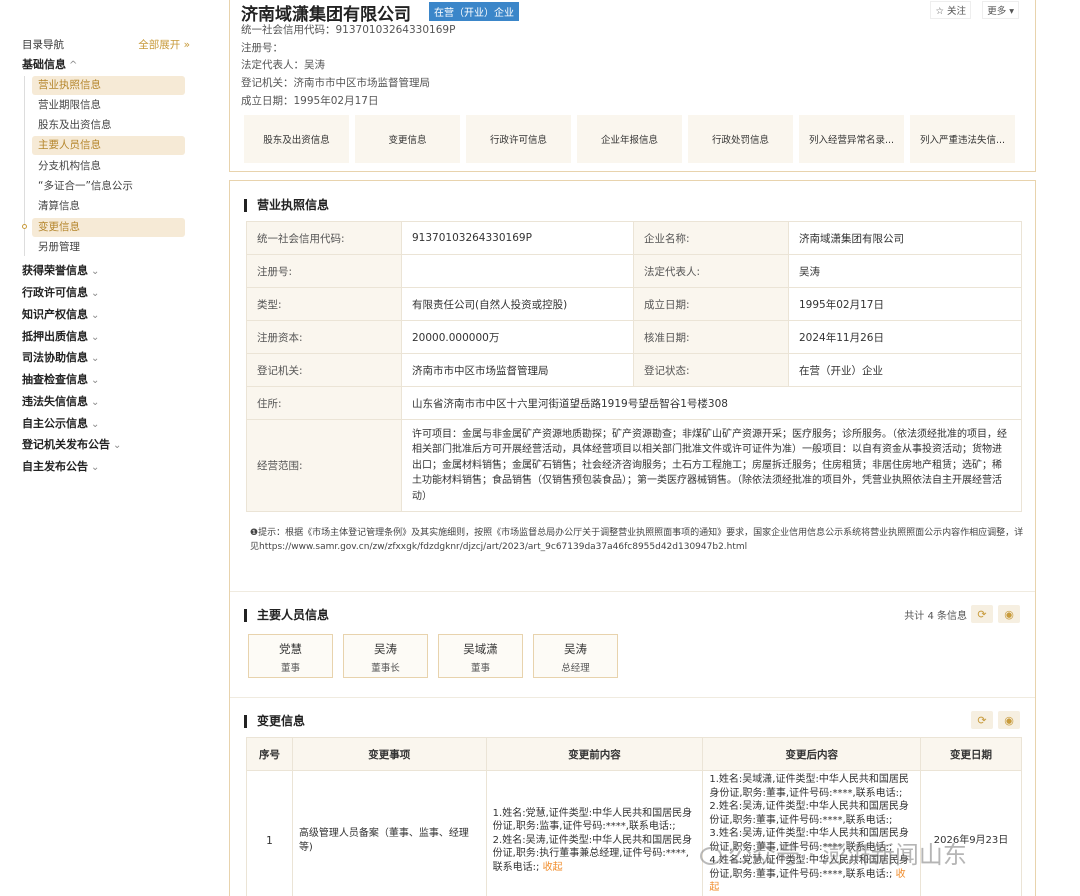 The height and width of the screenshot is (896, 1080). What do you see at coordinates (60, 270) in the screenshot?
I see `nav-group-honors: 获得荣誉信息 ⌄` at bounding box center [60, 270].